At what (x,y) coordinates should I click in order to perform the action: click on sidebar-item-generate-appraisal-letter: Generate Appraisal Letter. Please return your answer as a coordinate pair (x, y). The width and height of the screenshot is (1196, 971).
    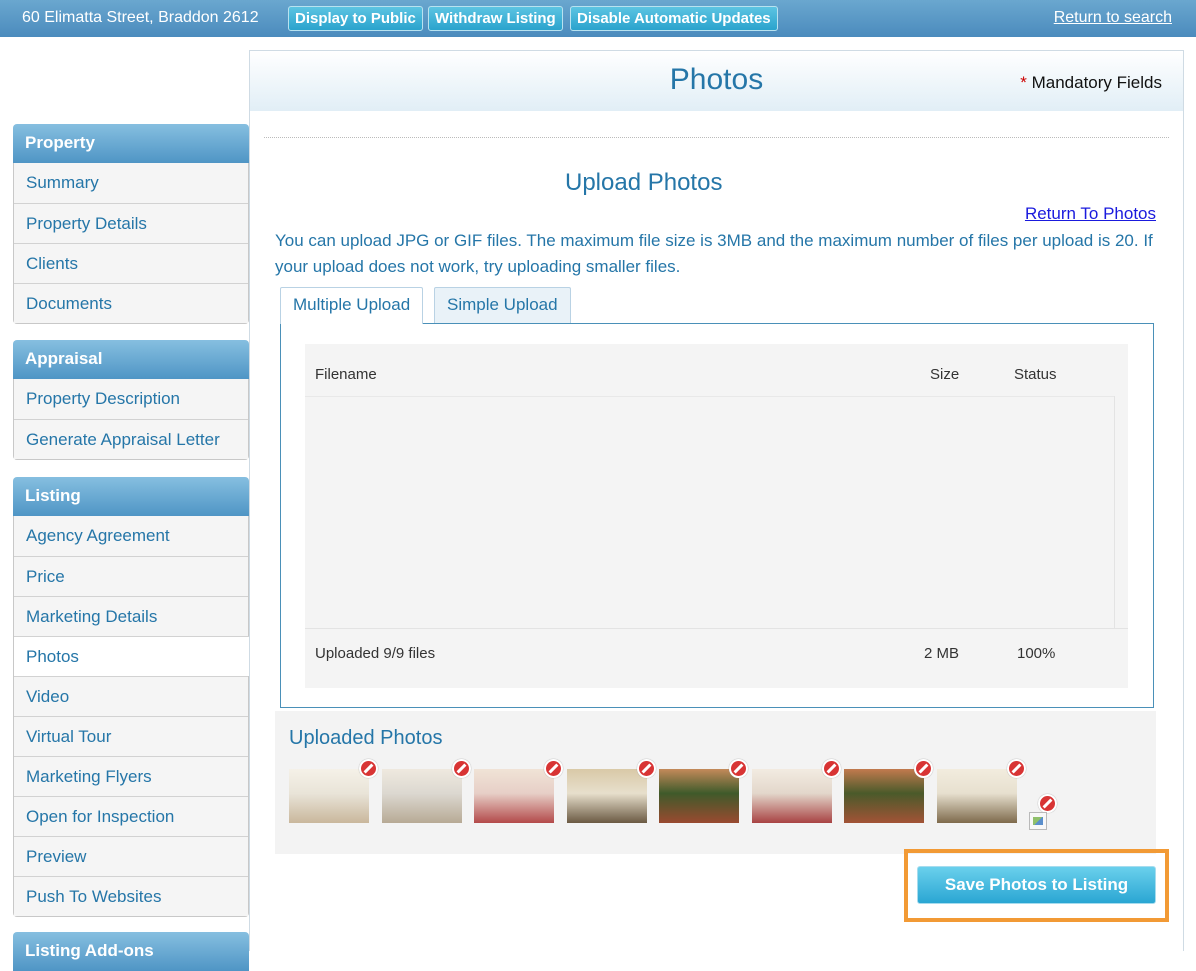
    Looking at the image, I should click on (131, 439).